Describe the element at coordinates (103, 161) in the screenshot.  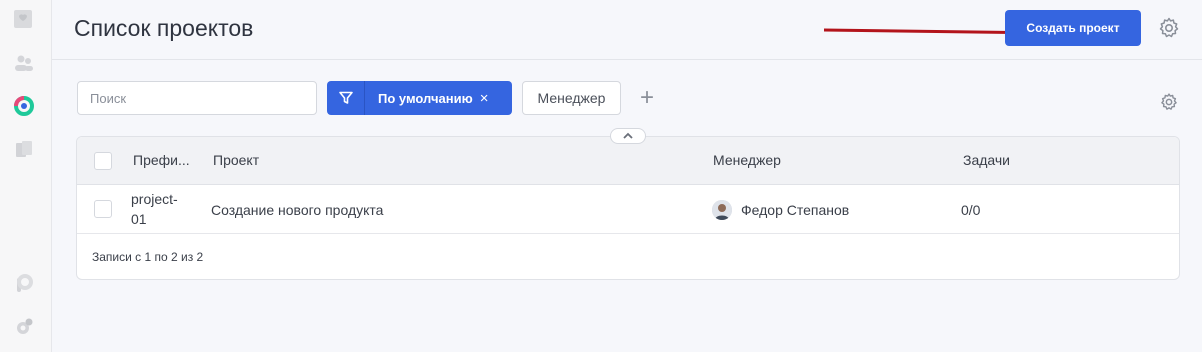
I see `select-all-checkbox` at that location.